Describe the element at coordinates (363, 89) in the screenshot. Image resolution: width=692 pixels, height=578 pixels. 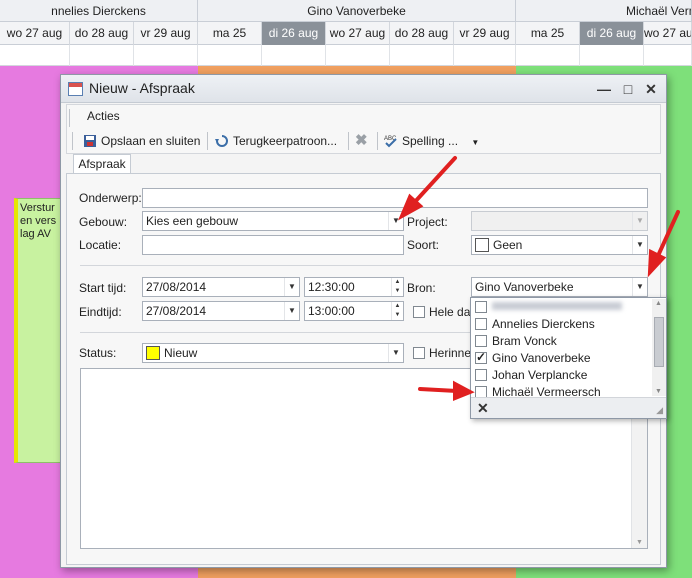
I see `dialog-titlebar: Nieuw - Afspraak — □ ✕` at that location.